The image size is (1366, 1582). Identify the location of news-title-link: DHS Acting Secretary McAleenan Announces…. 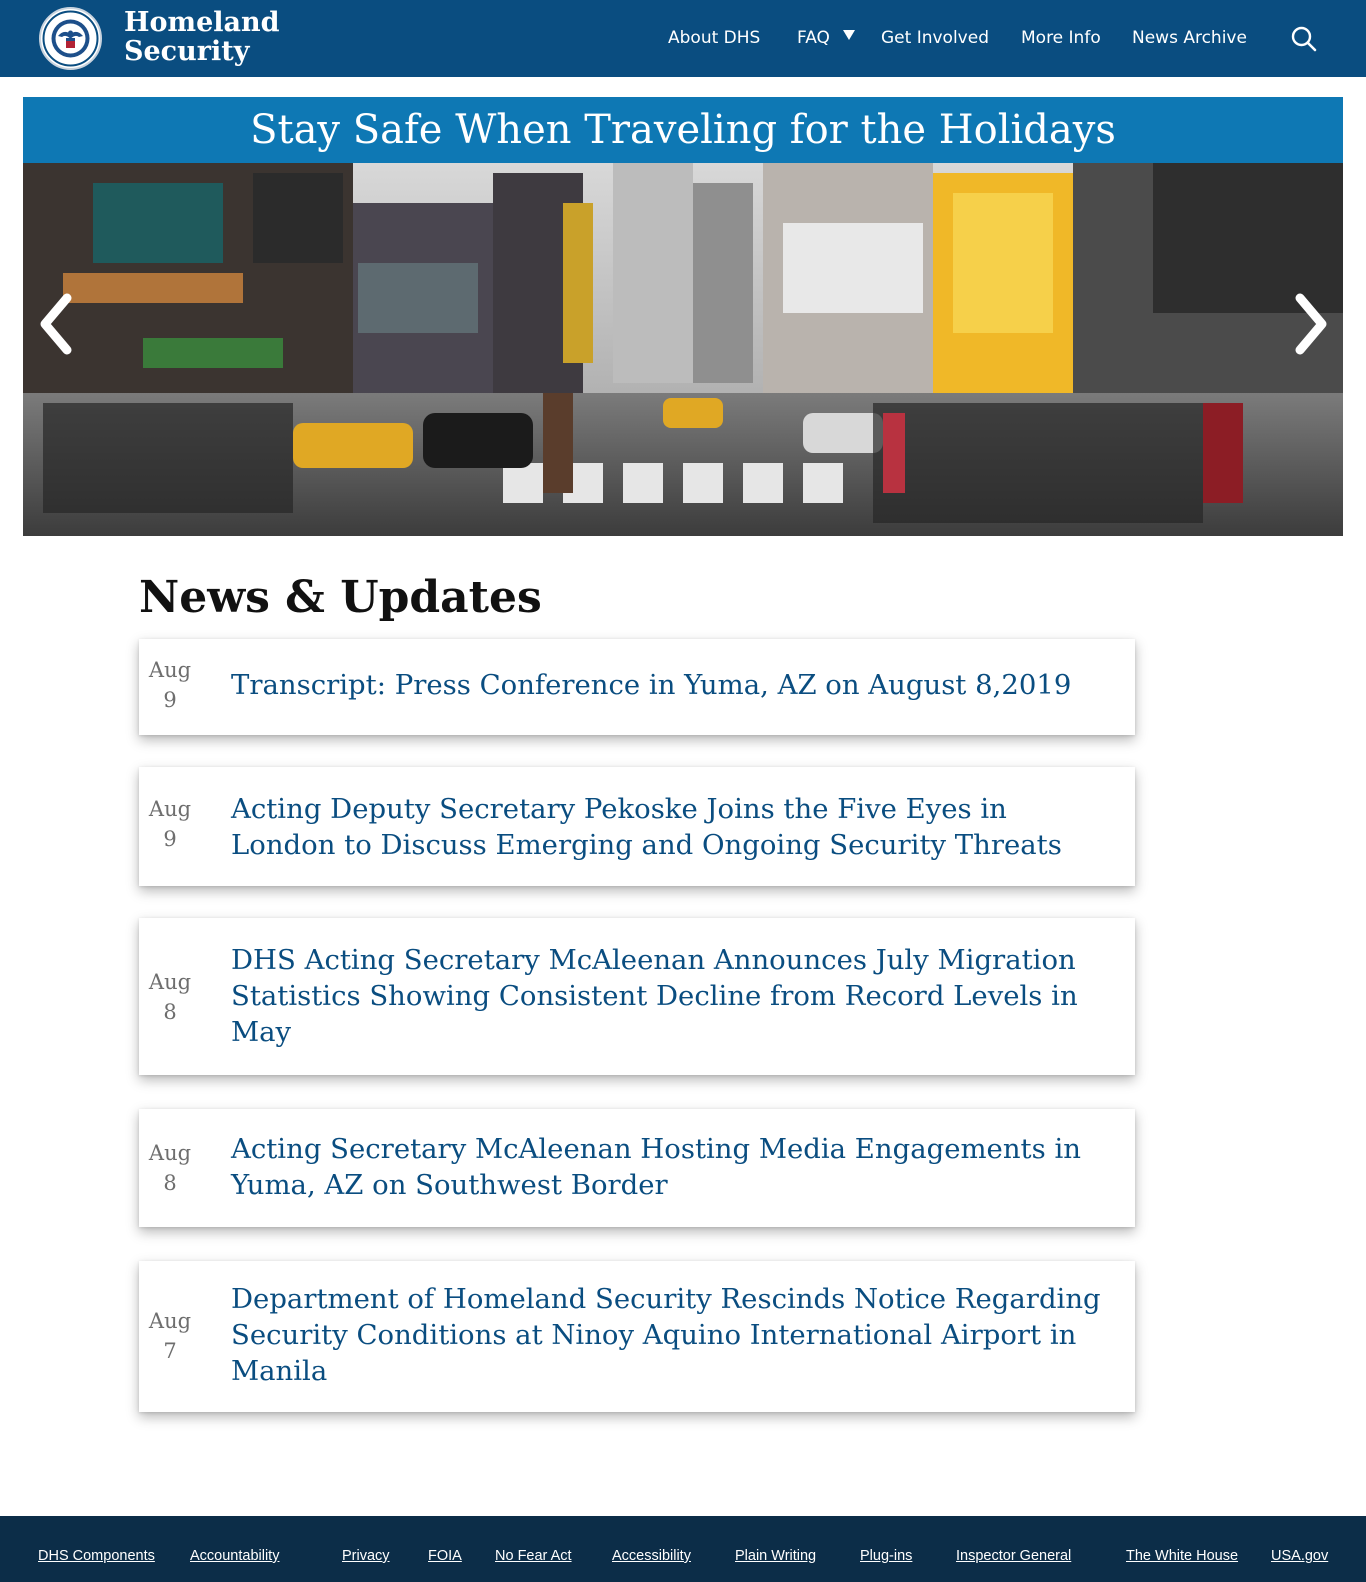
(671, 996).